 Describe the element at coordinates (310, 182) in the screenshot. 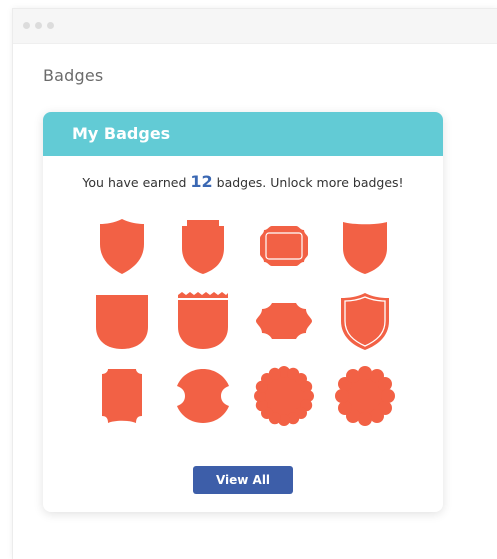

I see `earned-suffix: badges. Unlock more badges!` at that location.